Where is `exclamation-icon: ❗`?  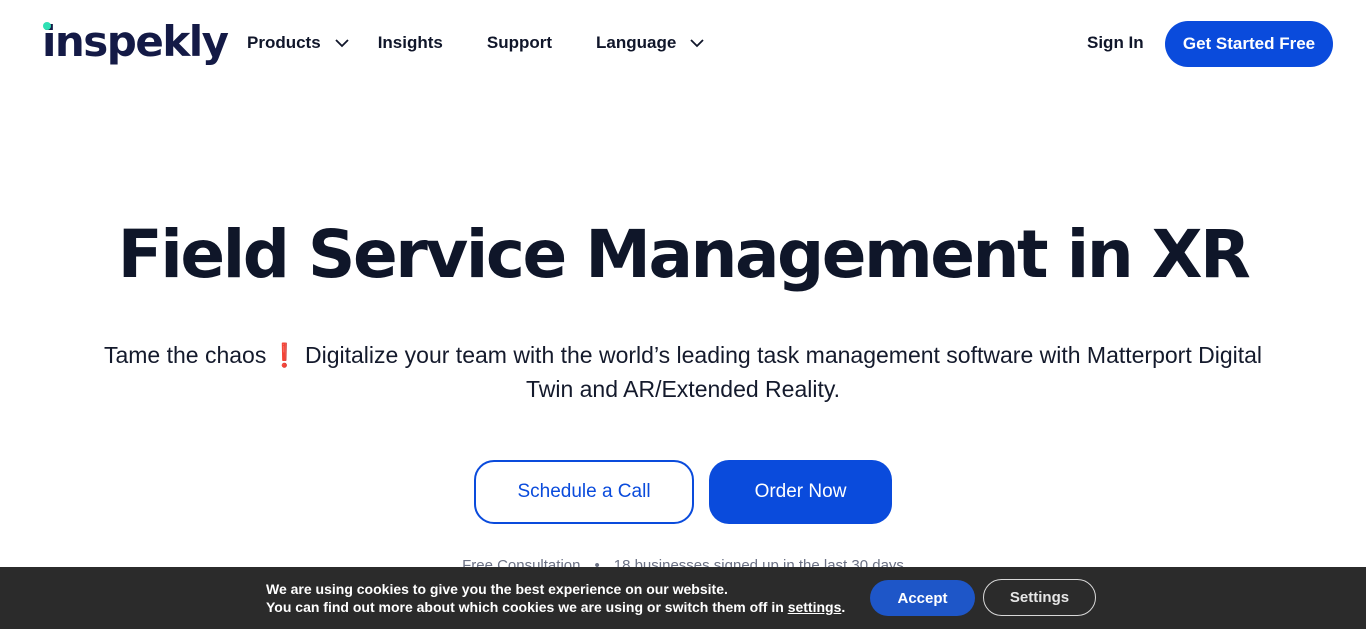 exclamation-icon: ❗ is located at coordinates (284, 355).